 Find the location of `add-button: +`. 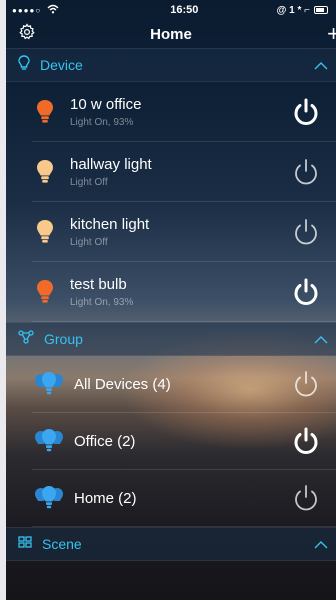

add-button: + is located at coordinates (331, 34).